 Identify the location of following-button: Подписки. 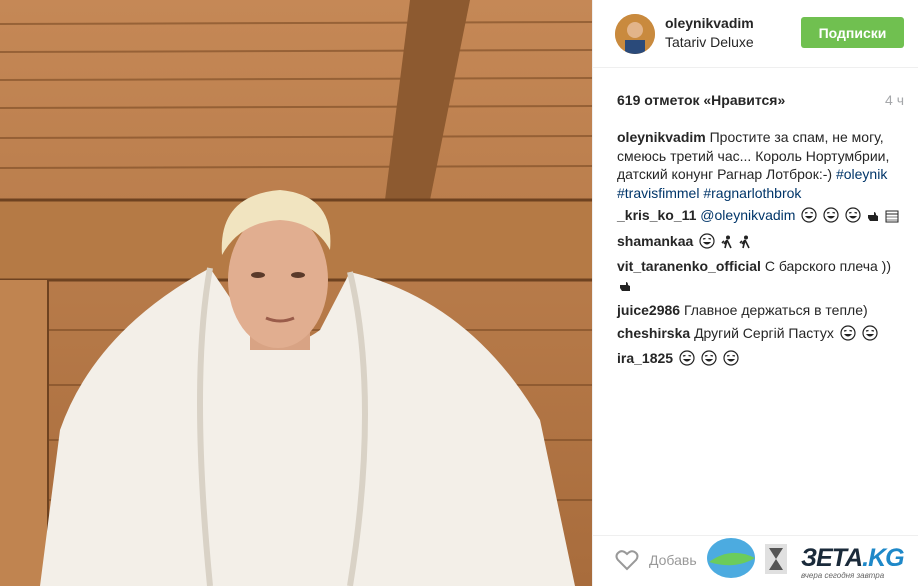
(852, 32).